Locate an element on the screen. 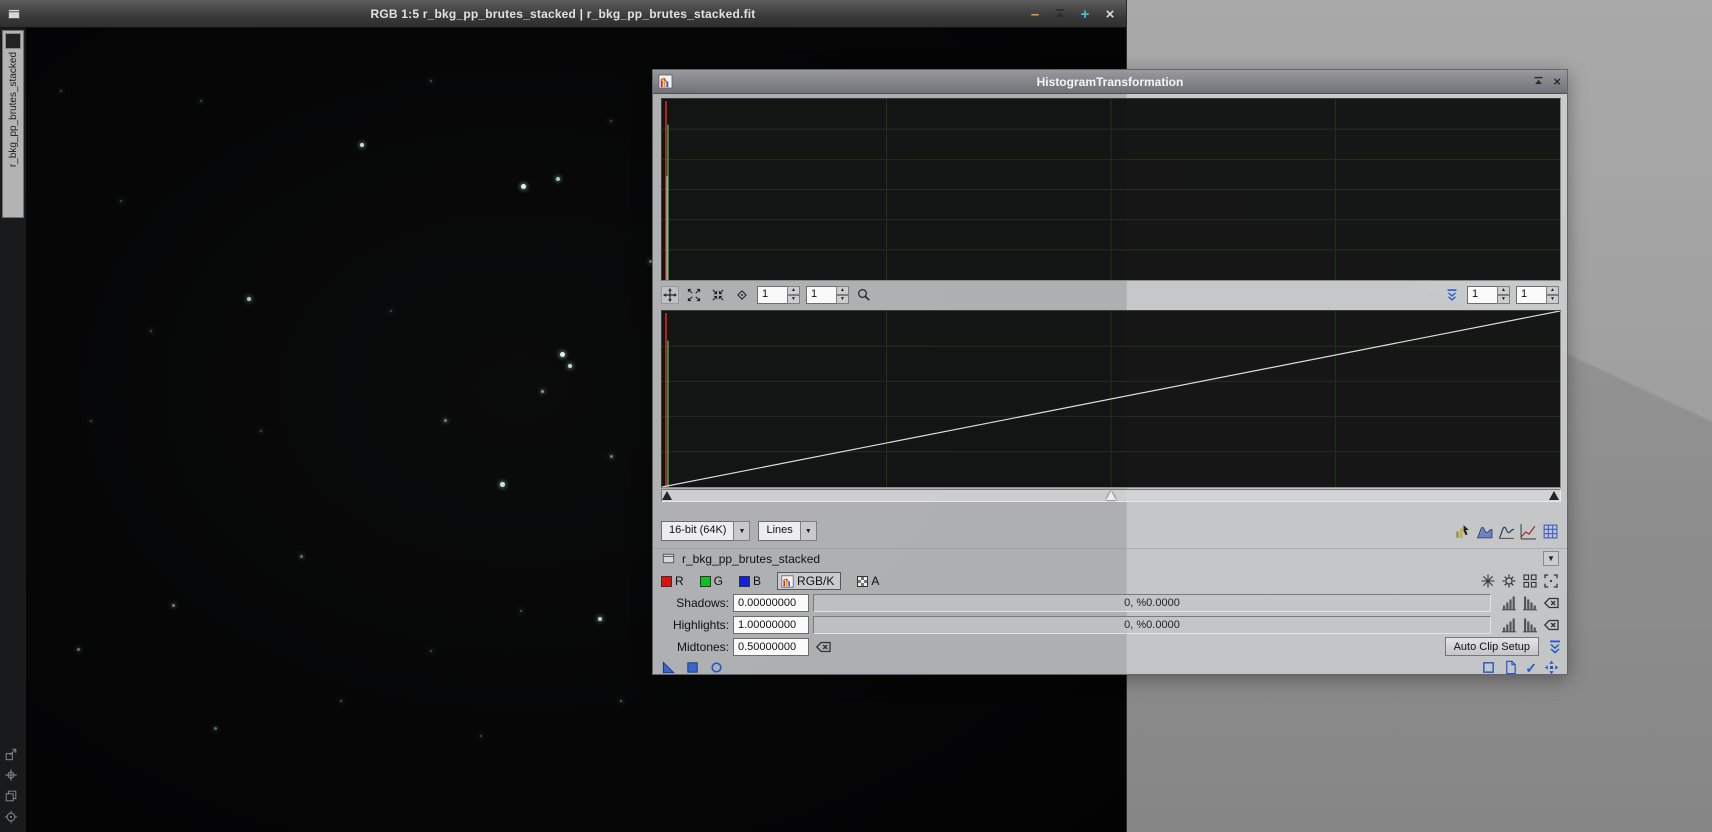 Image resolution: width=1712 pixels, height=832 pixels. channel-g: G is located at coordinates (711, 581).